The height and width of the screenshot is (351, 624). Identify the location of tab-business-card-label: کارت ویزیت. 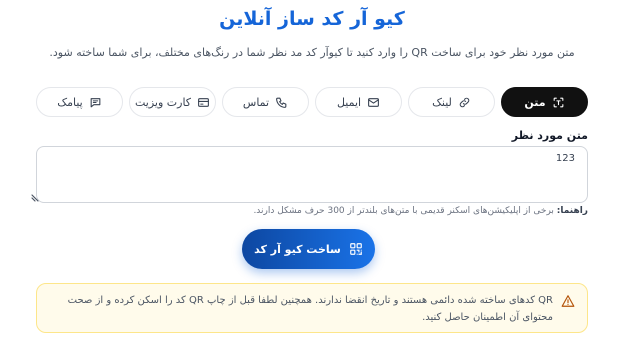
(163, 102).